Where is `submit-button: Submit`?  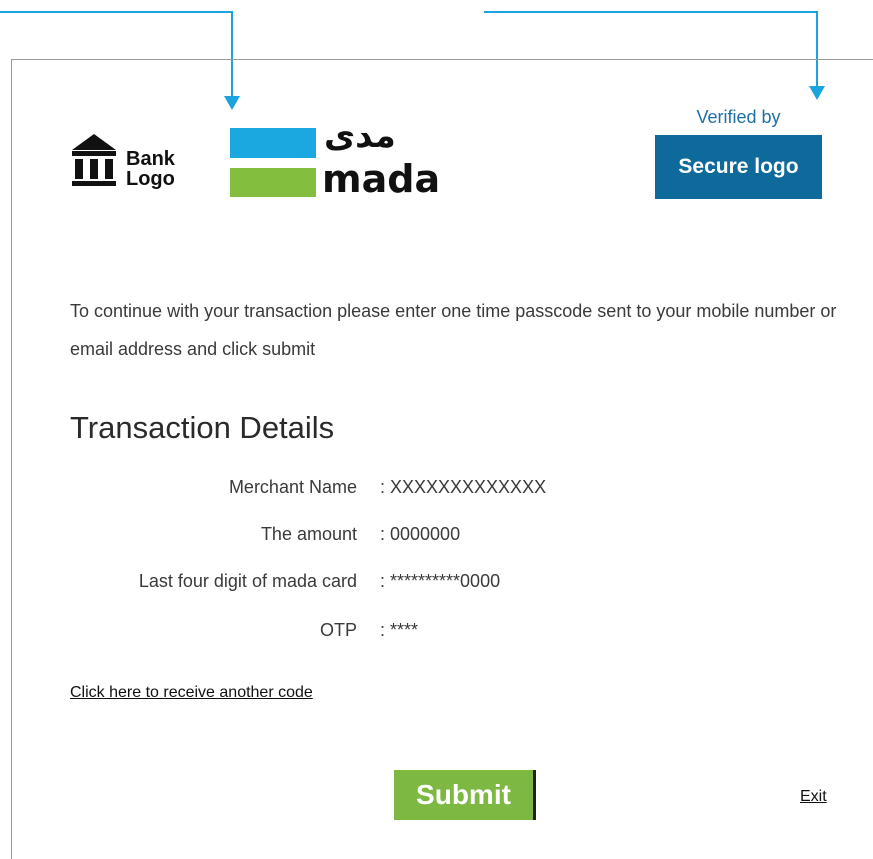
submit-button: Submit is located at coordinates (465, 795).